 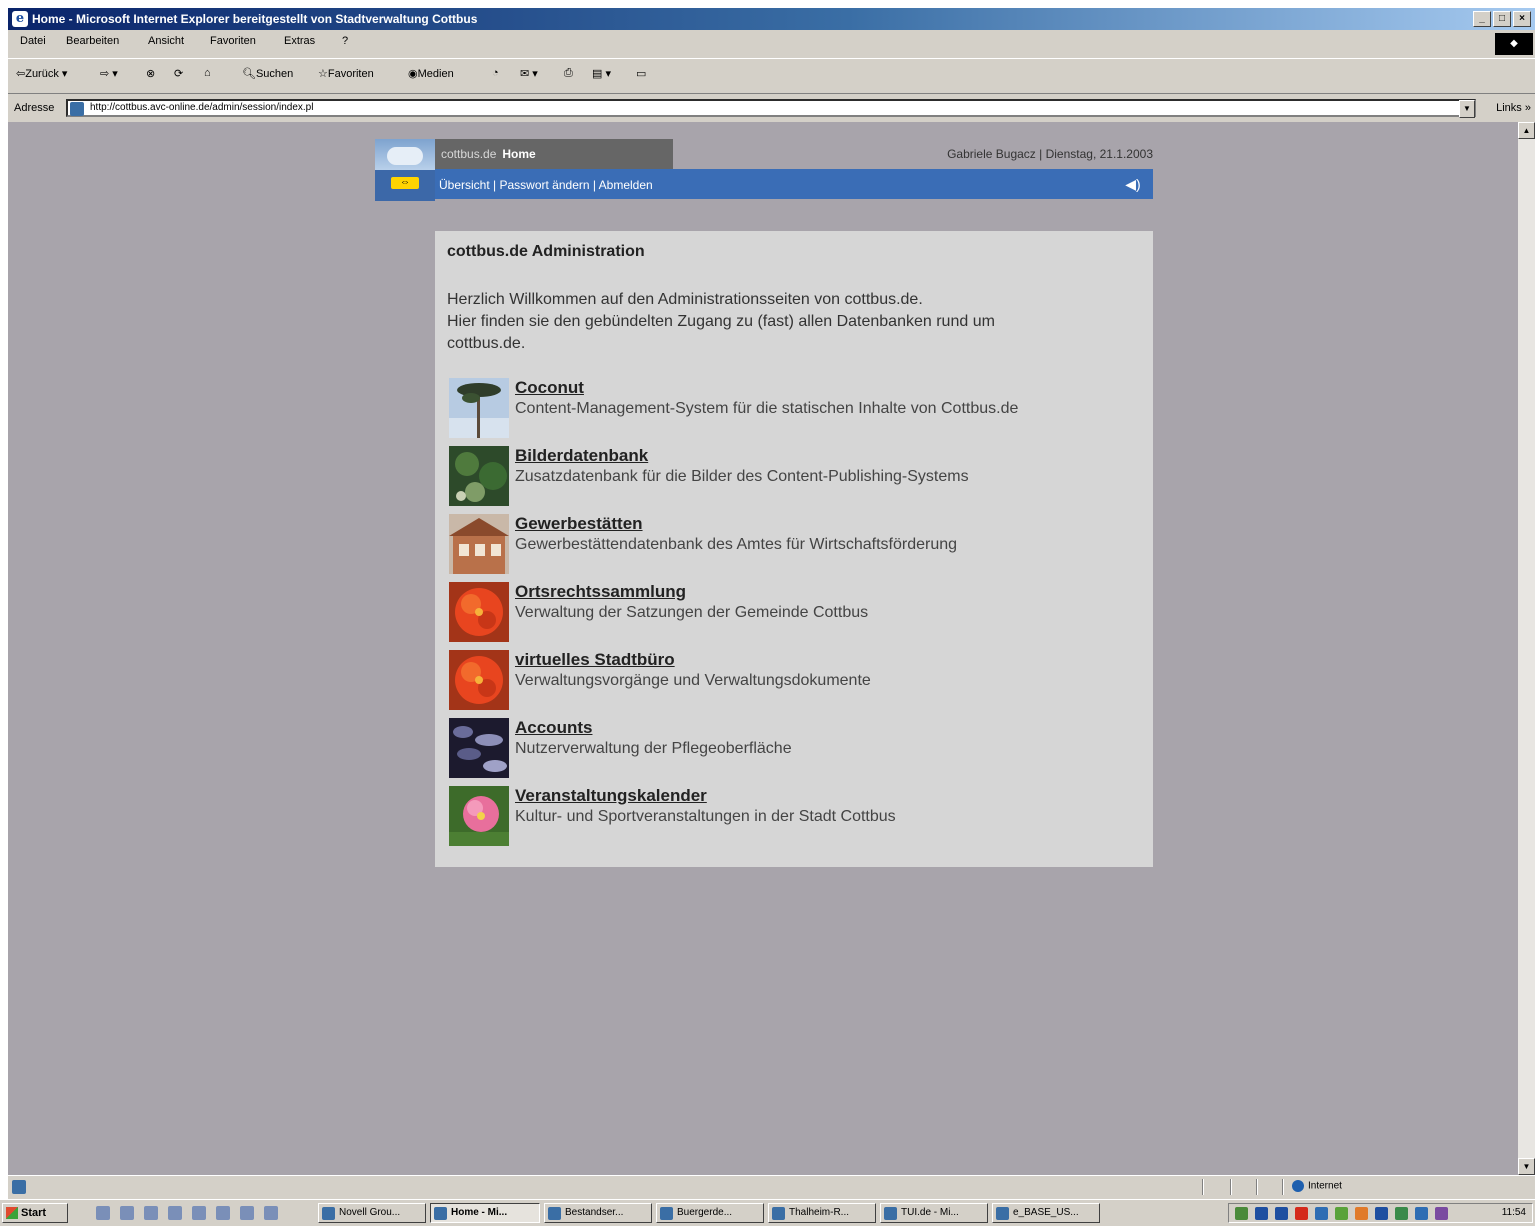 What do you see at coordinates (595, 660) in the screenshot?
I see `entry-link-virtuelles-stadtbuero: virtuelles Stadtbüro` at bounding box center [595, 660].